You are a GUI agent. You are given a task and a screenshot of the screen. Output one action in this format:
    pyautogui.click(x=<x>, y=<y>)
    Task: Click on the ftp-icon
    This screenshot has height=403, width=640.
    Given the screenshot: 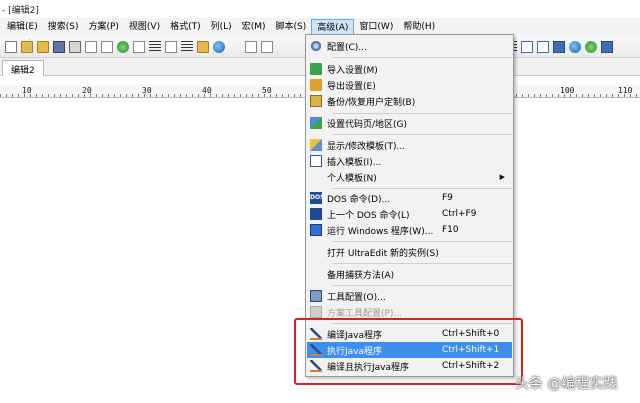 What is the action you would take?
    pyautogui.click(x=591, y=46)
    